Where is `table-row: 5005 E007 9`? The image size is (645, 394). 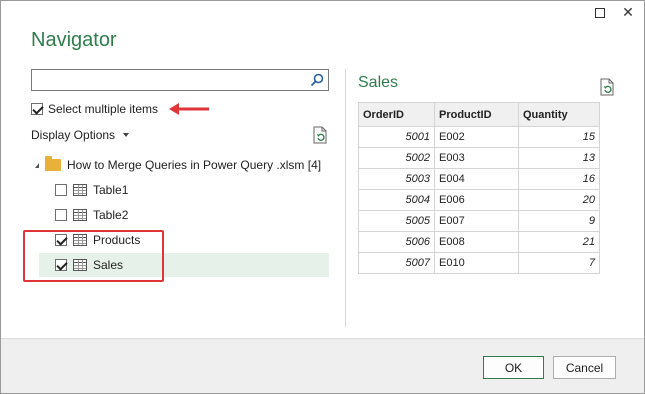
table-row: 5005 E007 9 is located at coordinates (479, 221).